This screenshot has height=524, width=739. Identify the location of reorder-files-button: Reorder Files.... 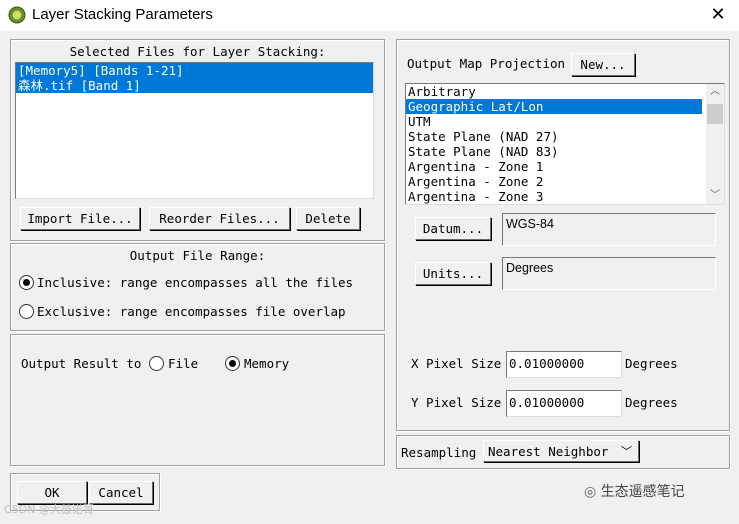
(219, 218).